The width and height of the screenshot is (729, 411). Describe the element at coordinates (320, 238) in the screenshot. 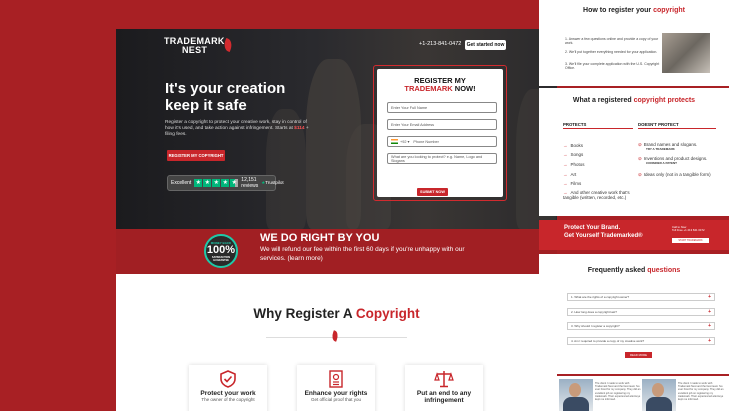

I see `guarantee-title: WE DO RIGHT BY YOU` at that location.